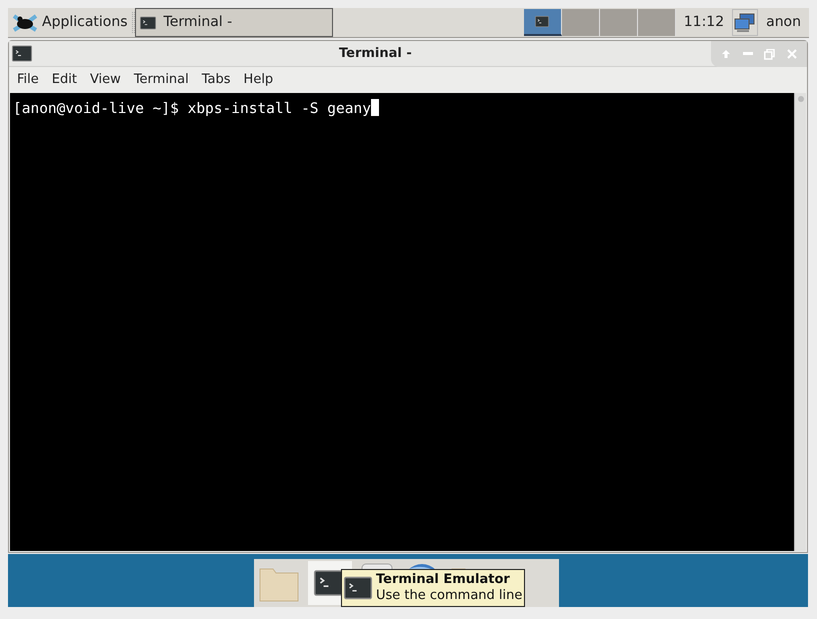 The height and width of the screenshot is (619, 817). Describe the element at coordinates (70, 22) in the screenshot. I see `applications-menu-button: Applications` at that location.